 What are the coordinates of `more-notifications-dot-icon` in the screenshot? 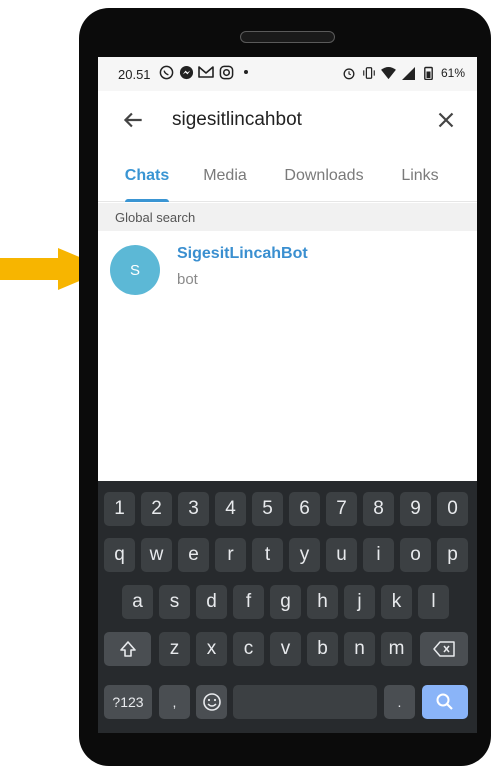 It's located at (246, 72).